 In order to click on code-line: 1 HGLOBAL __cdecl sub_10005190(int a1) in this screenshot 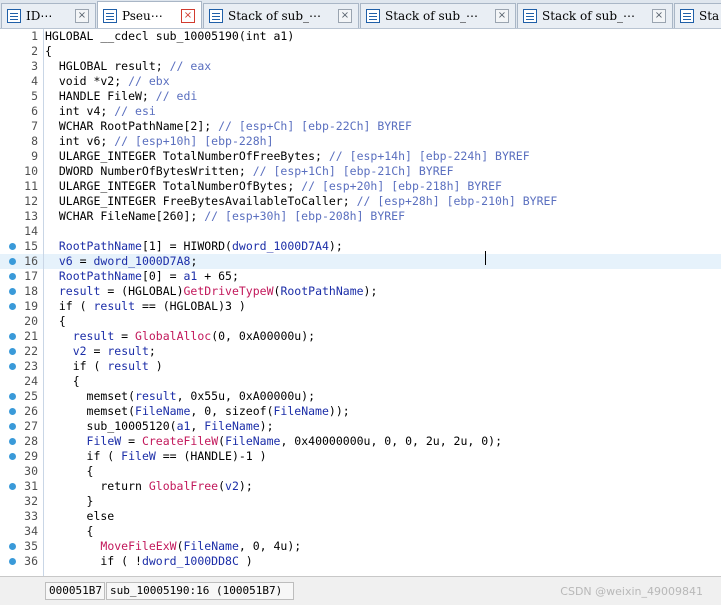, I will do `click(360, 36)`.